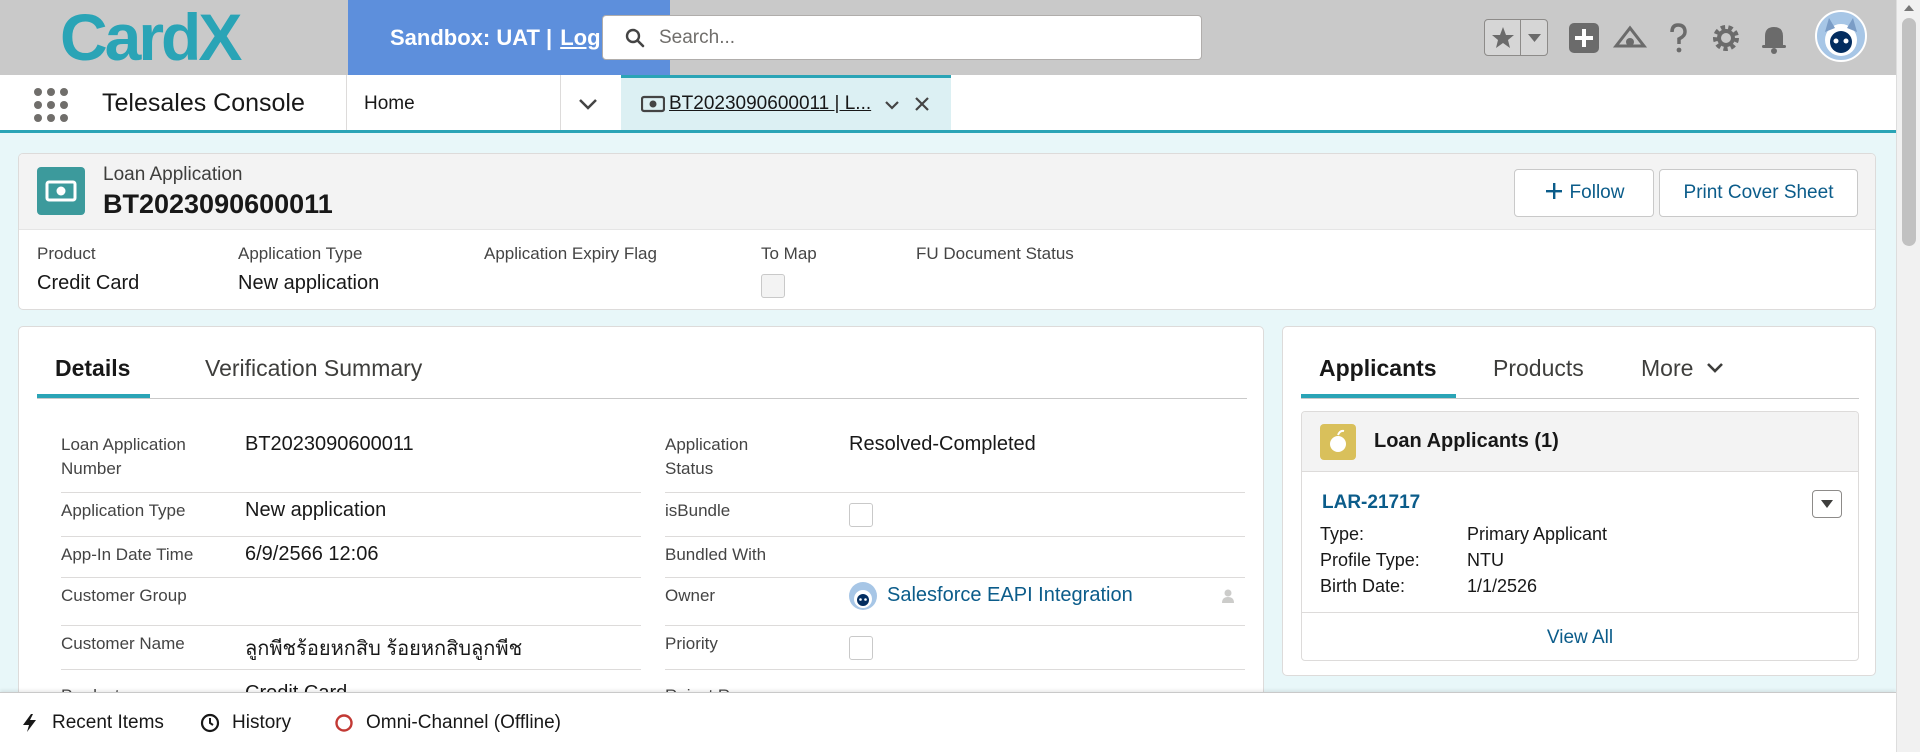  I want to click on utility-label: Omni-Channel (Offline), so click(464, 722).